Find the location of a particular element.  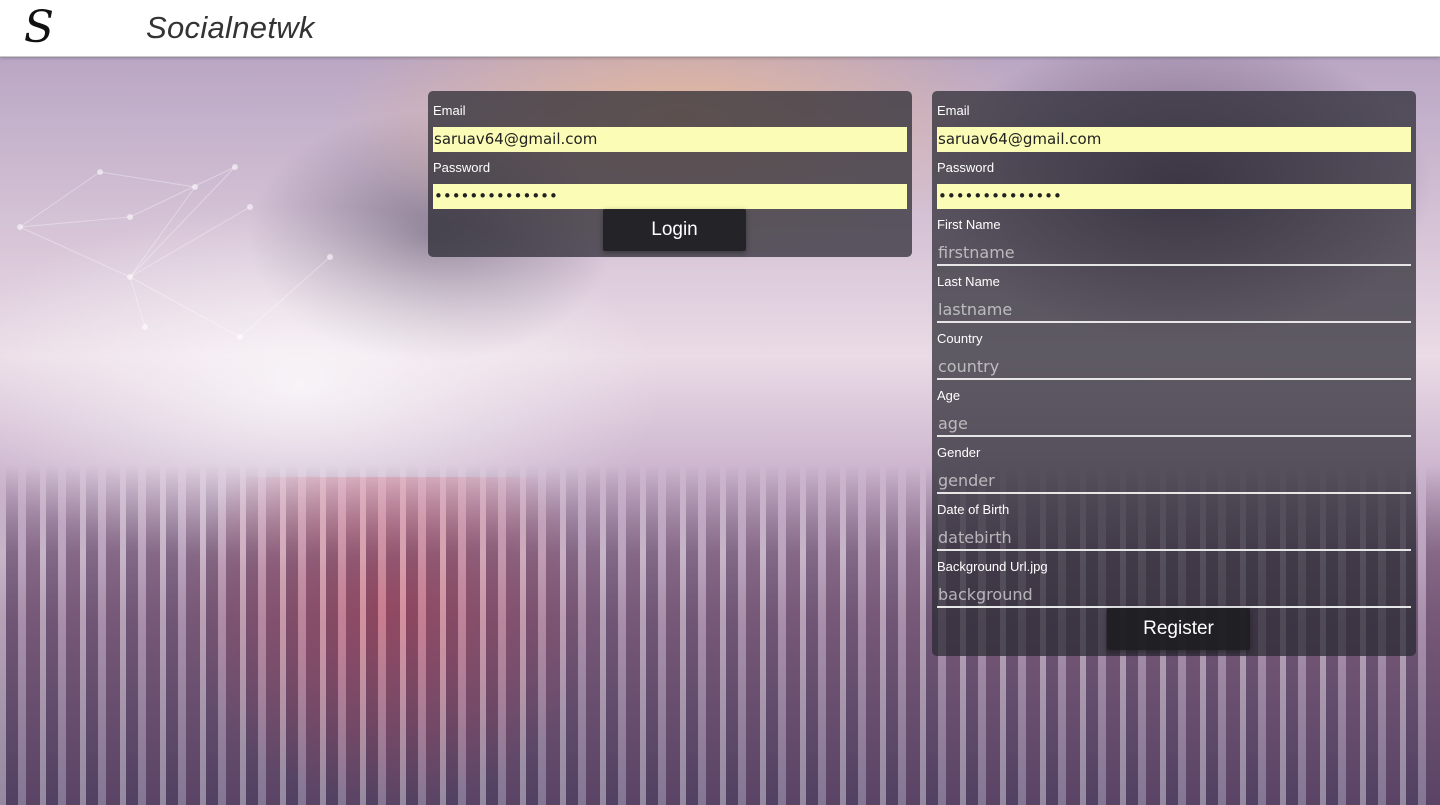

register-email-label: Email is located at coordinates (953, 110).